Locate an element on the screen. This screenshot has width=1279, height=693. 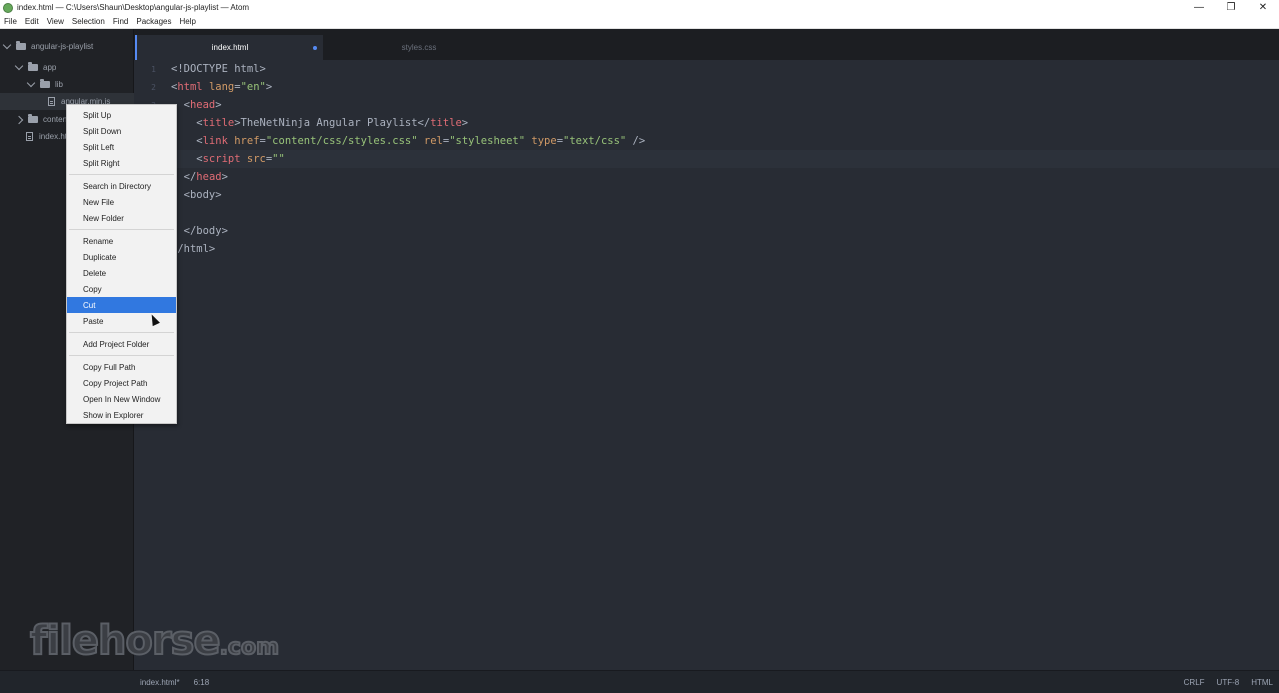
tree-footer is located at coordinates (67, 681).